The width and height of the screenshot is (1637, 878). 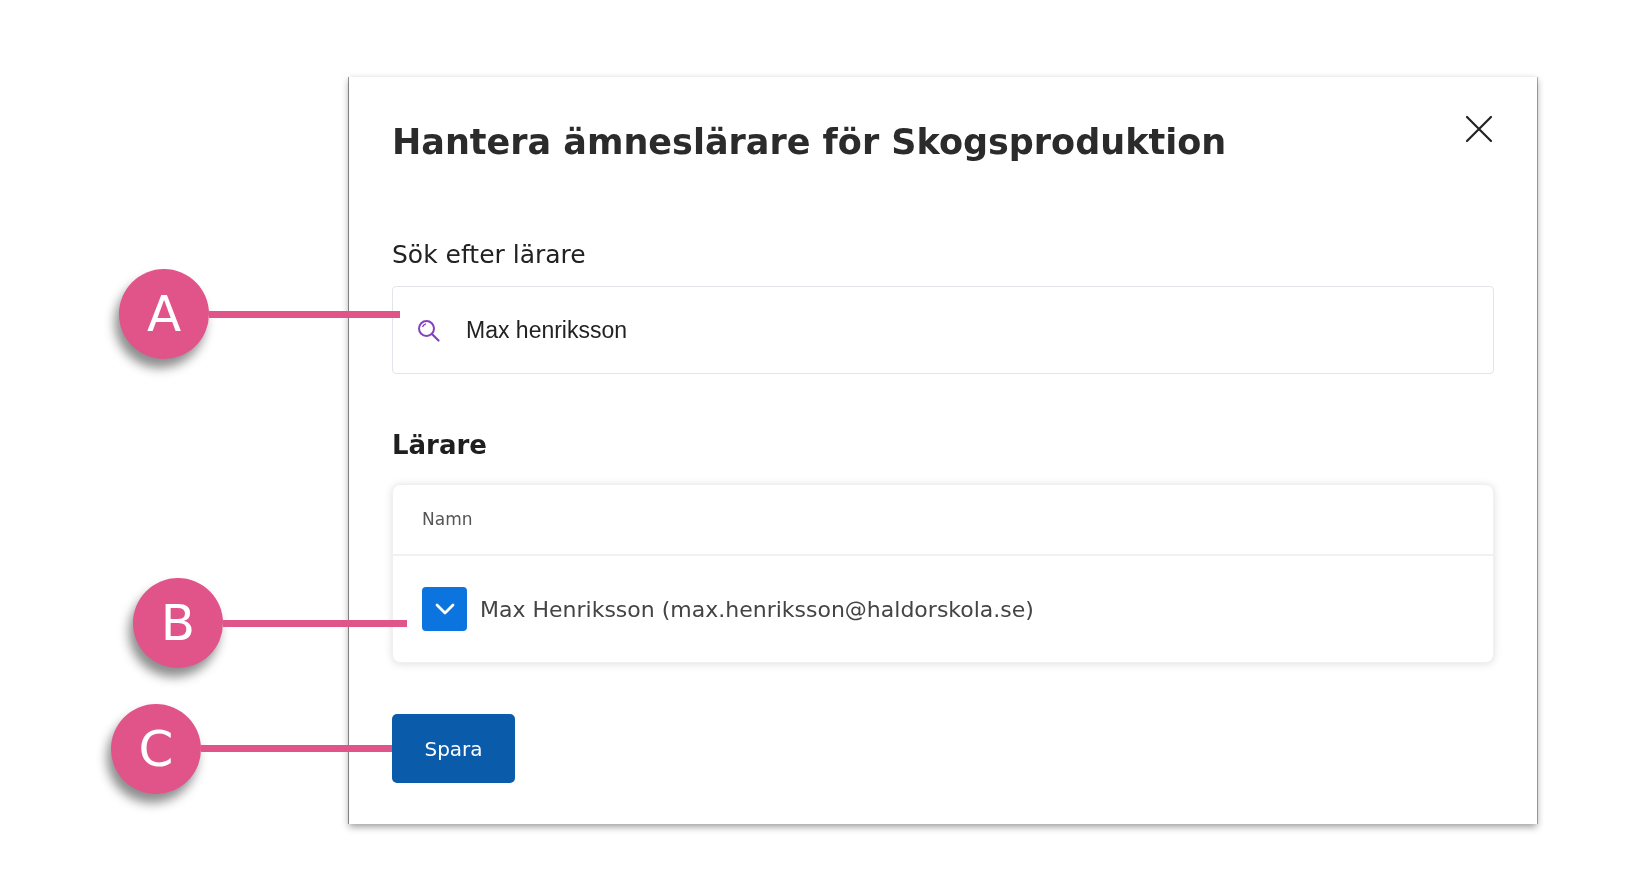 I want to click on checkbox, so click(x=444, y=609).